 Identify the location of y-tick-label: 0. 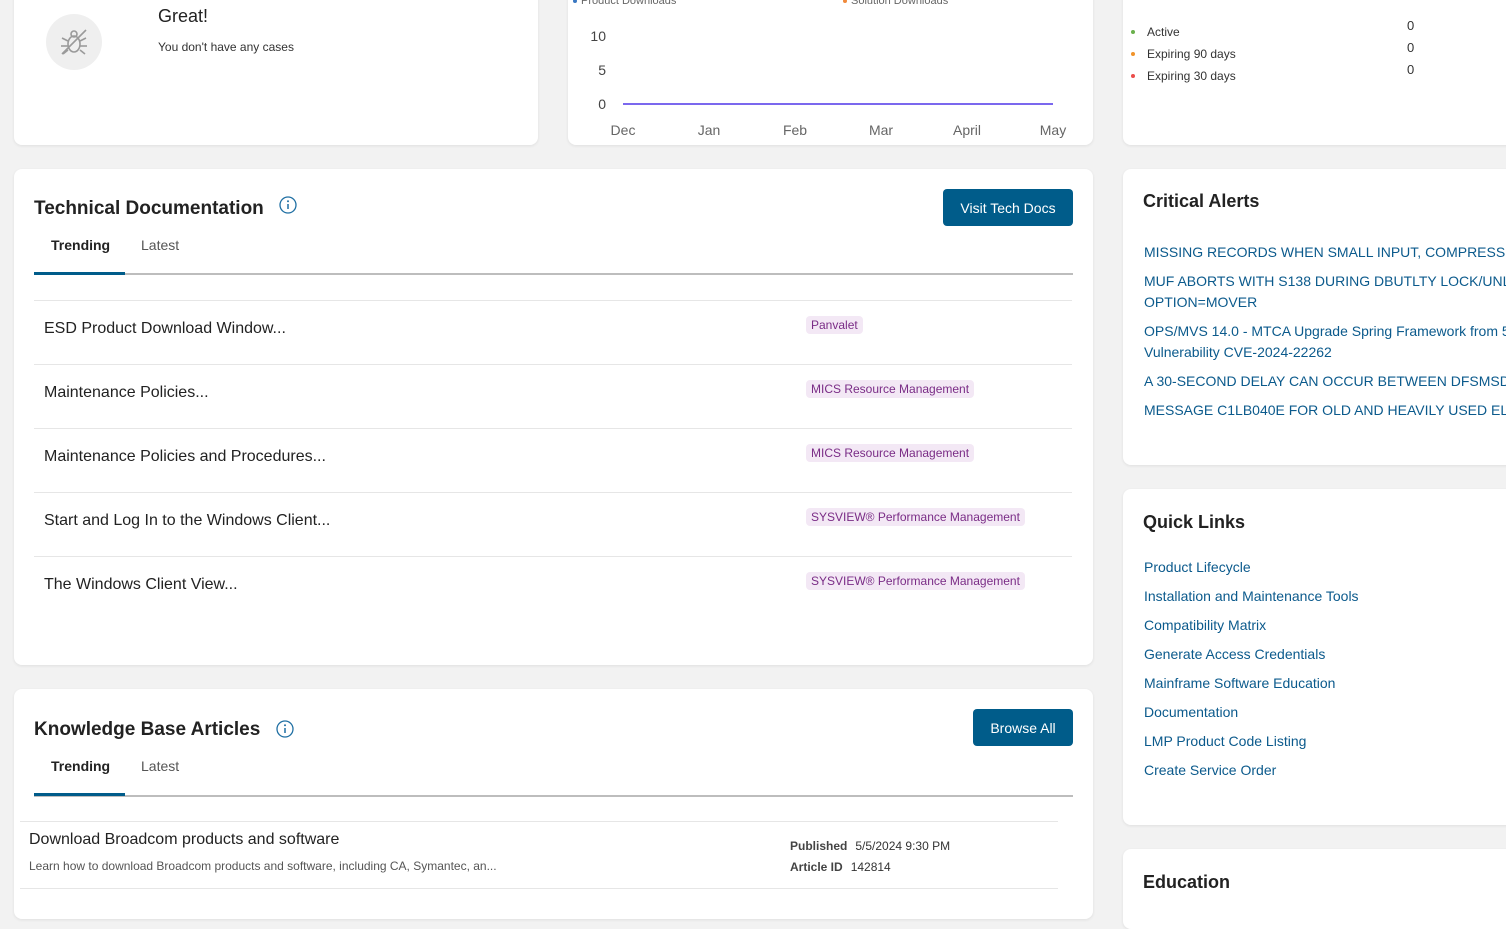
(602, 104).